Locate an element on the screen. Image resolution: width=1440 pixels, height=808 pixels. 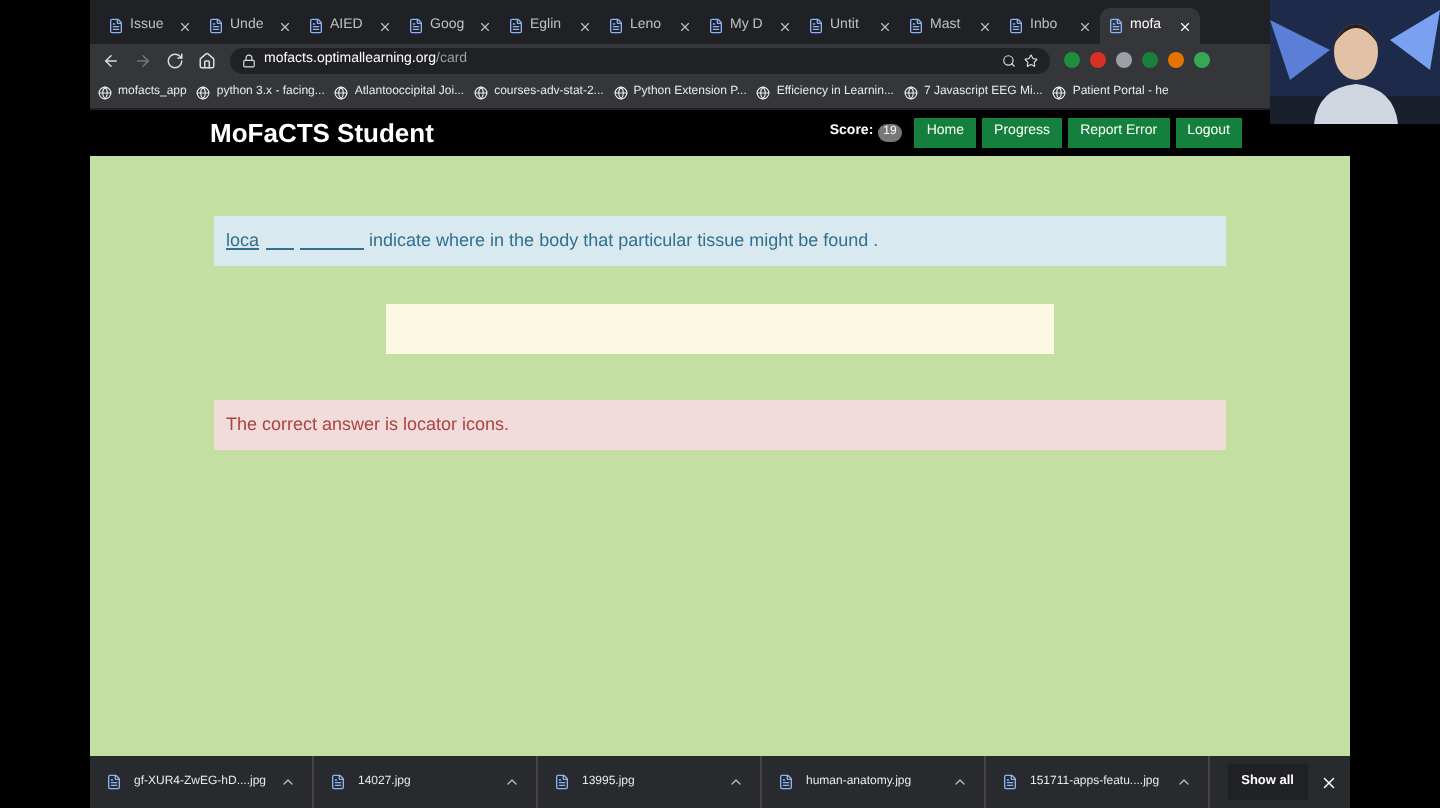
home-icon is located at coordinates (207, 60).